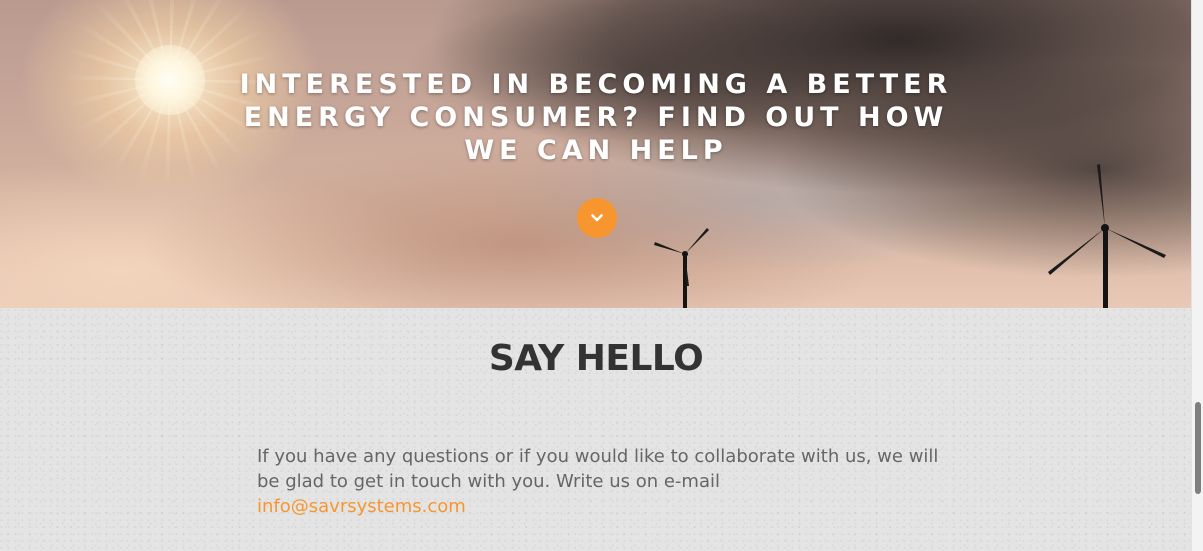  I want to click on section-title: SAY HELLO, so click(596, 358).